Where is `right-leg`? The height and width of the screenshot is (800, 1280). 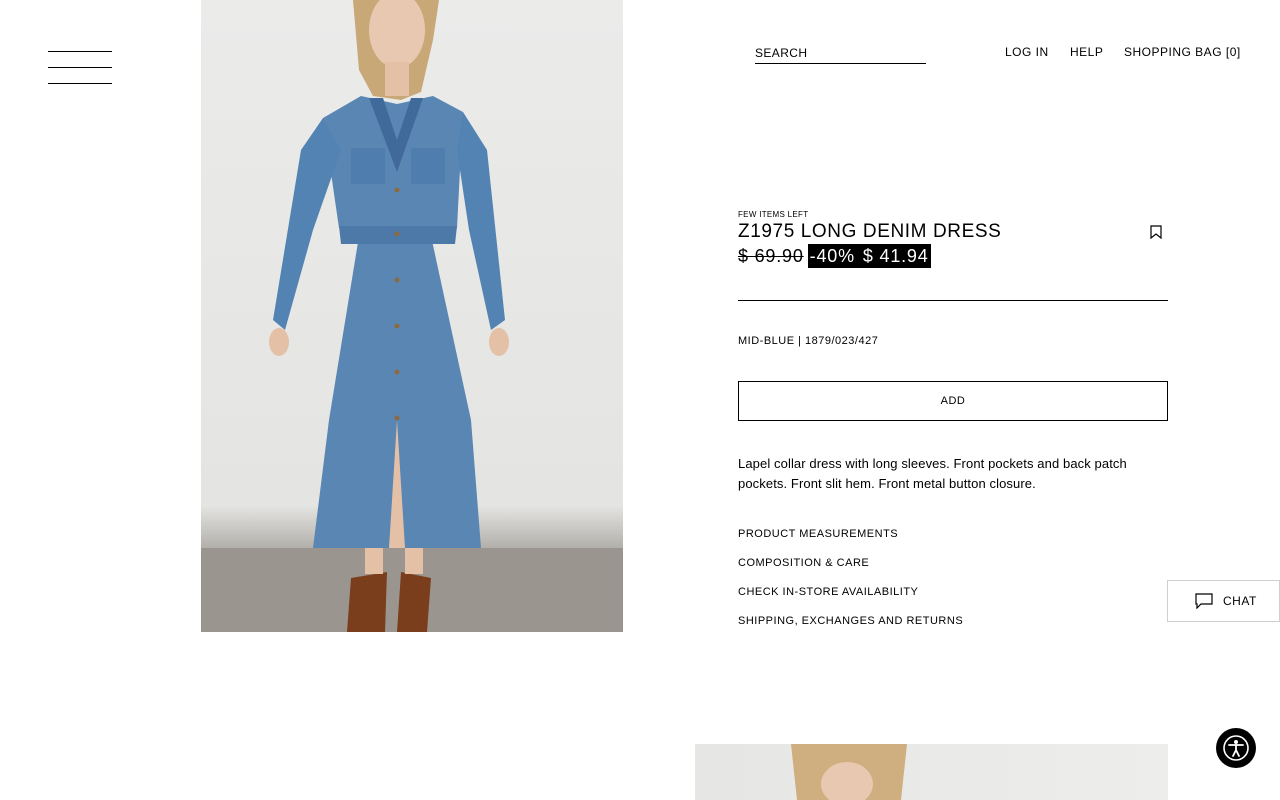 right-leg is located at coordinates (414, 561).